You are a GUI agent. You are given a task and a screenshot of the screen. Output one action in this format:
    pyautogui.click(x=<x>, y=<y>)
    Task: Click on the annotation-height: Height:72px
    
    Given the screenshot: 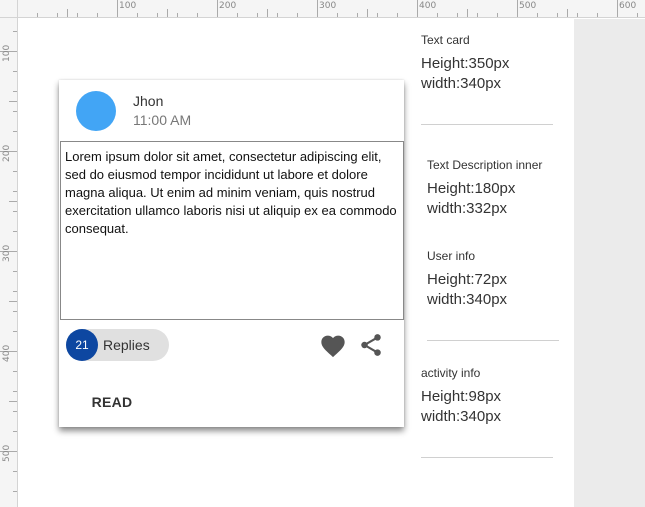 What is the action you would take?
    pyautogui.click(x=467, y=279)
    